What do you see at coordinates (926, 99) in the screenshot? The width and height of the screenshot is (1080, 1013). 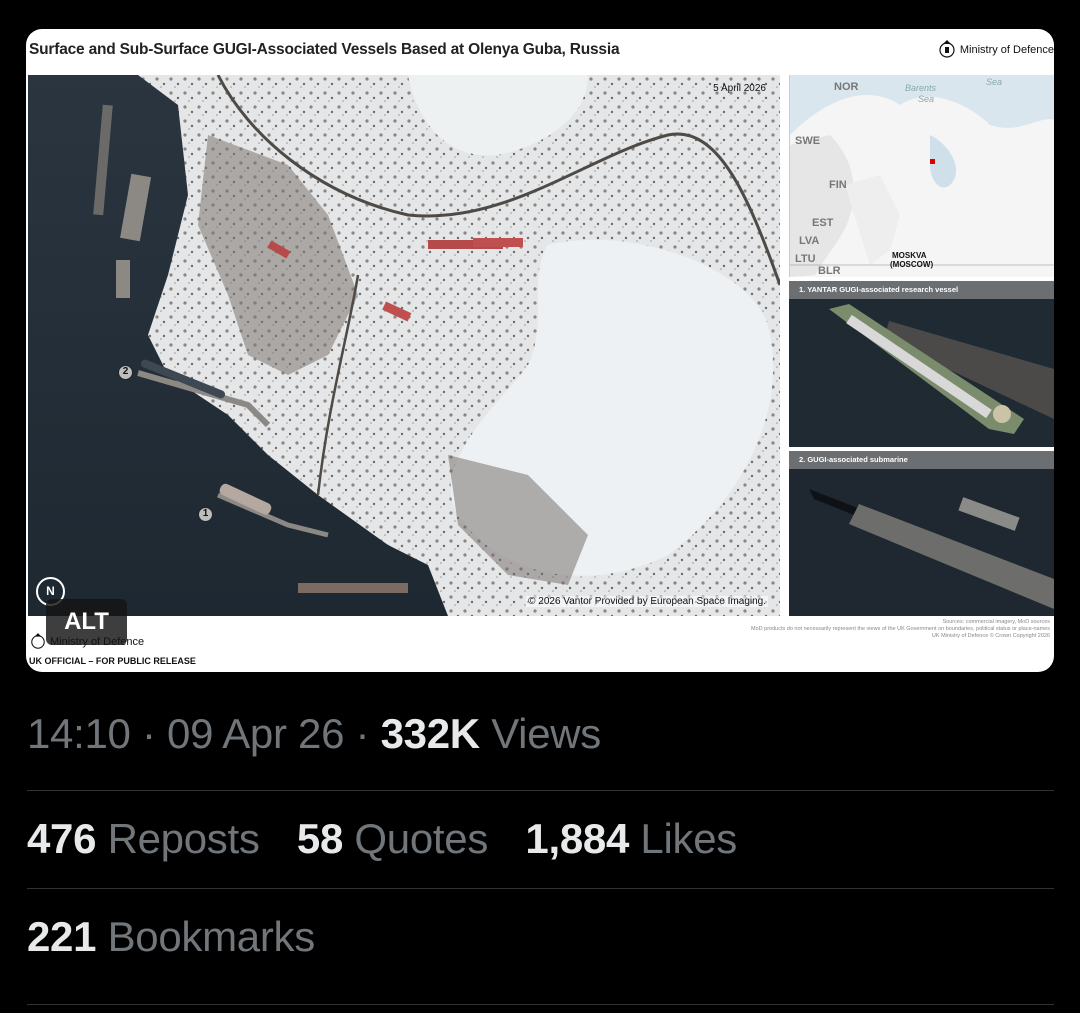 I see `map-sea-label-sea: Sea` at bounding box center [926, 99].